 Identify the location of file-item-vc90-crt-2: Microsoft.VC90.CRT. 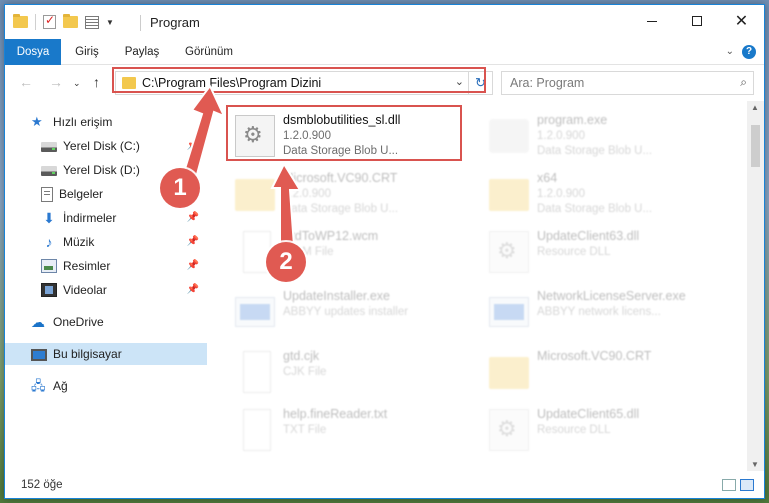
(601, 372).